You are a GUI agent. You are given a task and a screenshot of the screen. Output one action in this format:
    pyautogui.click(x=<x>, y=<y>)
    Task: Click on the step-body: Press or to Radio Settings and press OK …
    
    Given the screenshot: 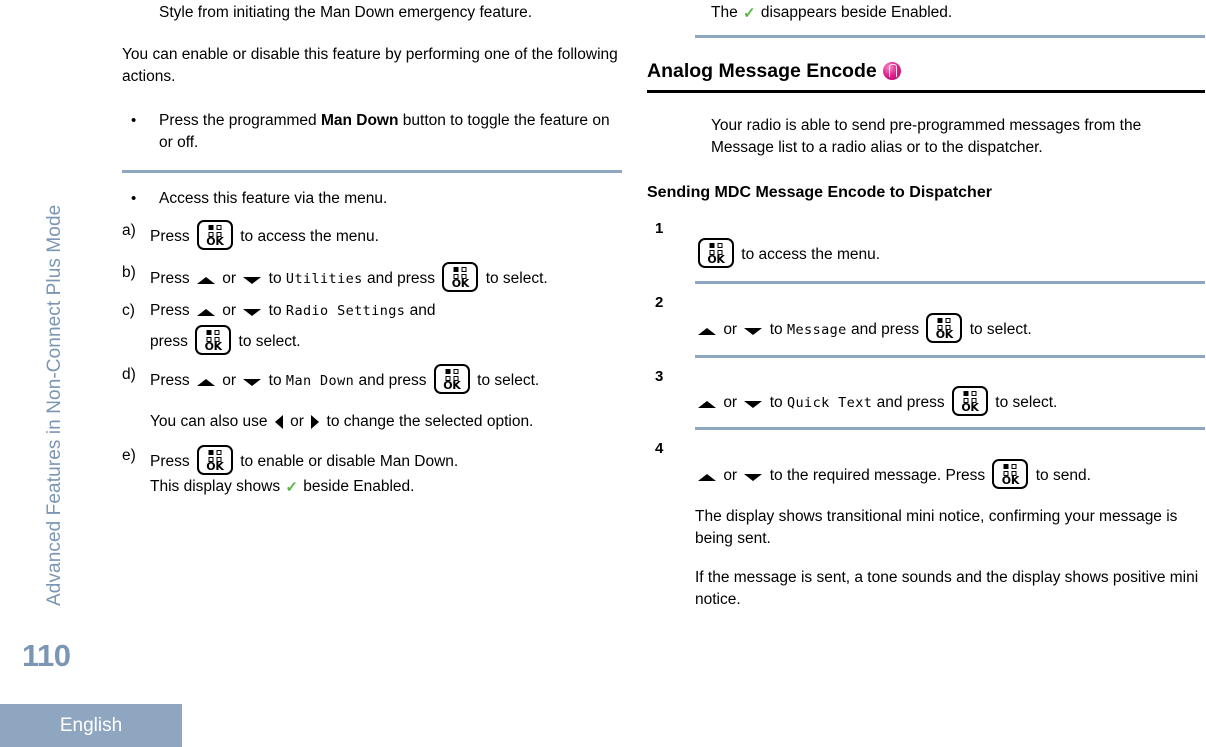 What is the action you would take?
    pyautogui.click(x=386, y=327)
    